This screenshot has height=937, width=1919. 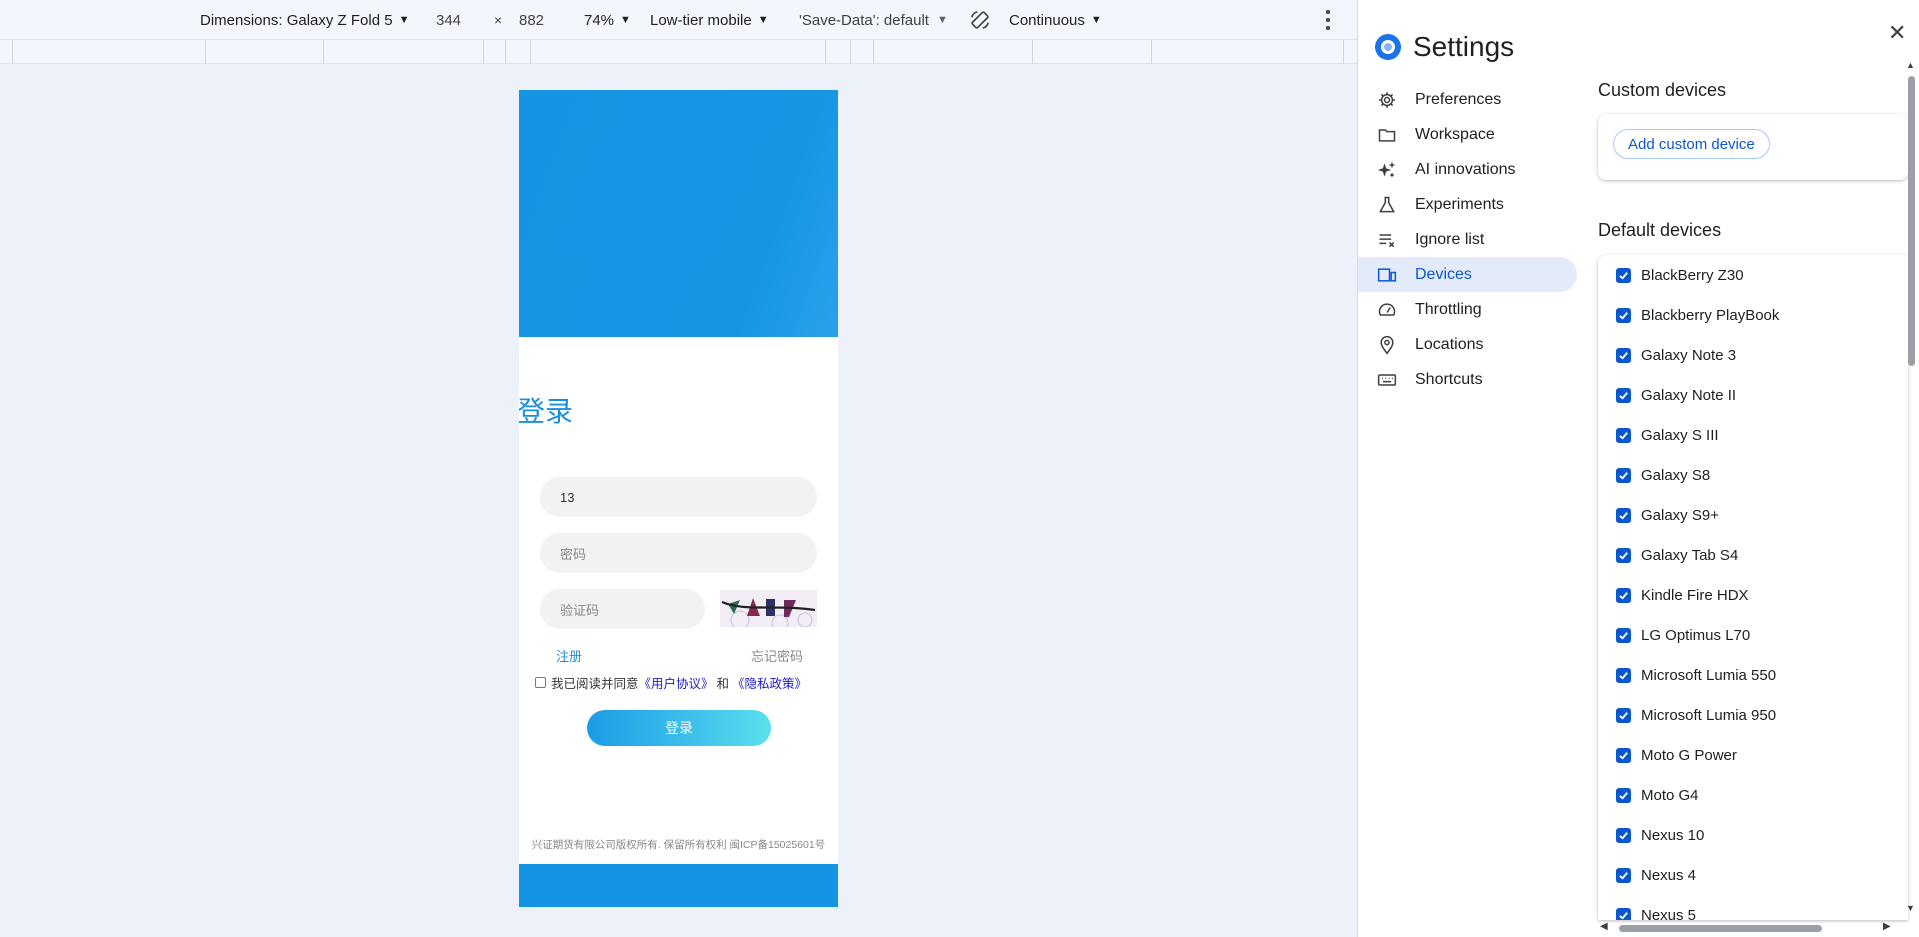 I want to click on device-row: Galaxy S9+, so click(x=1753, y=515).